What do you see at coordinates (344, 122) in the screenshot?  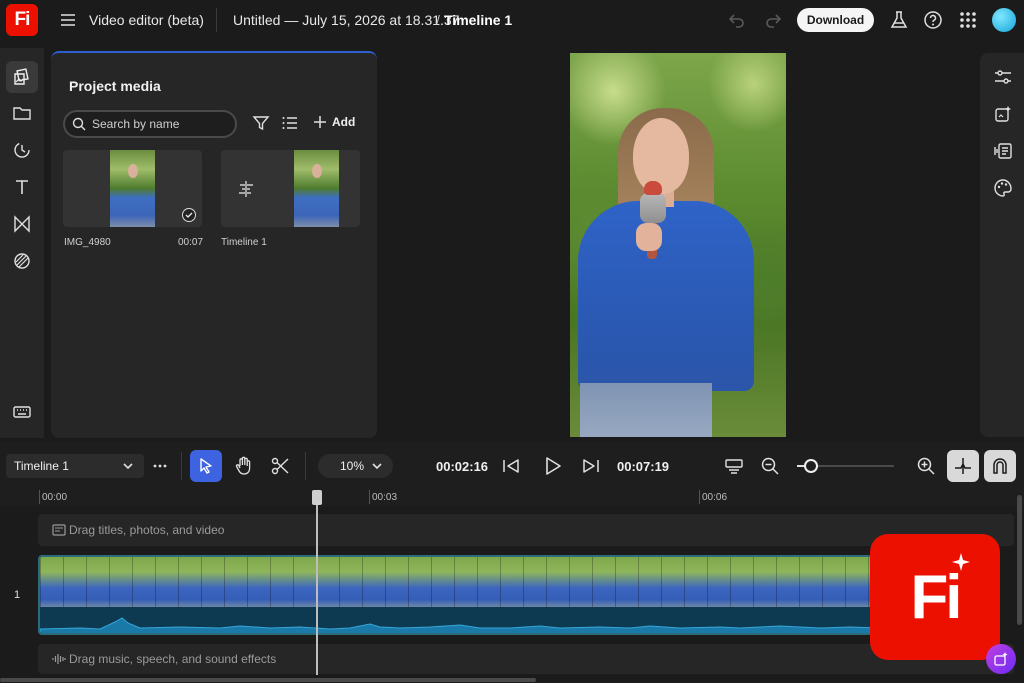 I see `add-label: Add` at bounding box center [344, 122].